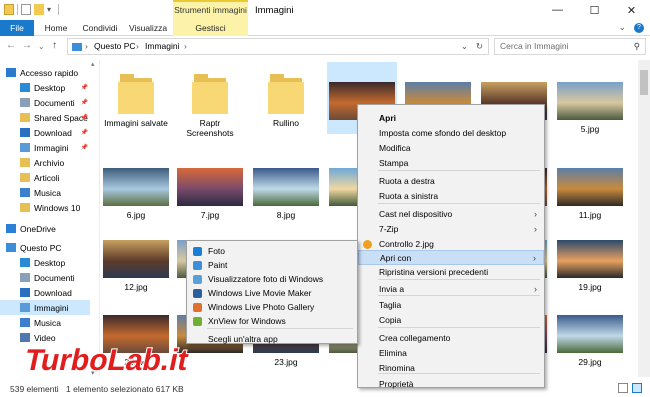 Image resolution: width=650 pixels, height=397 pixels. What do you see at coordinates (41, 46) in the screenshot?
I see `recent-locations-icon: ⌄` at bounding box center [41, 46].